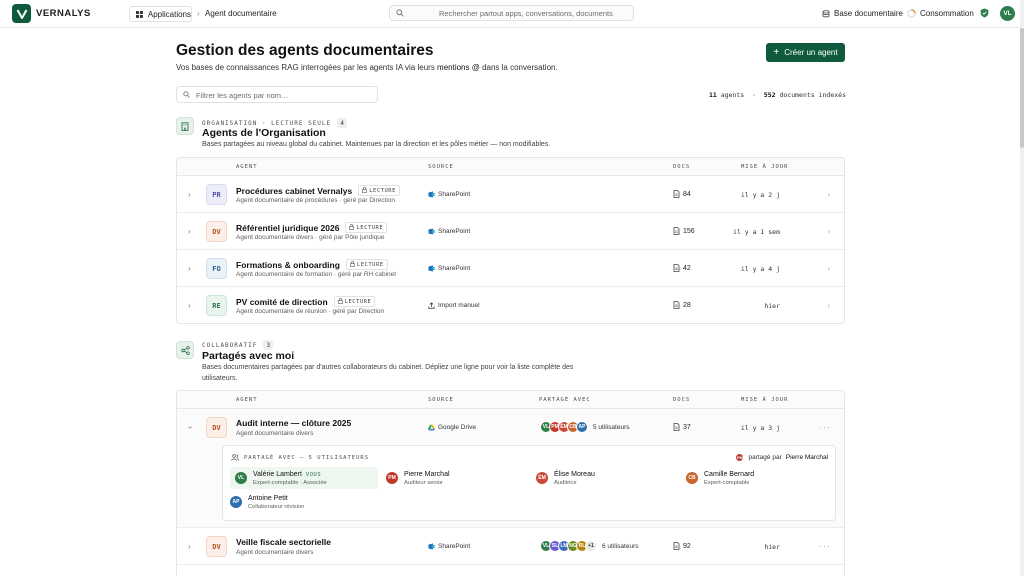 The height and width of the screenshot is (576, 1024). Describe the element at coordinates (306, 301) in the screenshot. I see `agent-name: PV comité de direction LECTURE` at that location.